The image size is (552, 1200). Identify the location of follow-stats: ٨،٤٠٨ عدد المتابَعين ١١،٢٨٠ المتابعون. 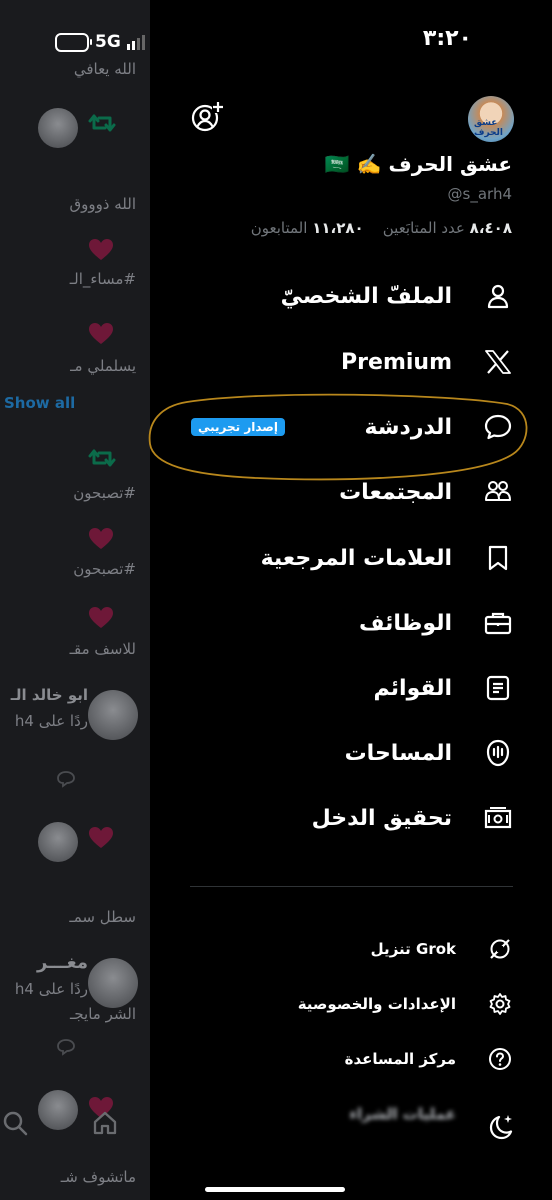
(381, 228).